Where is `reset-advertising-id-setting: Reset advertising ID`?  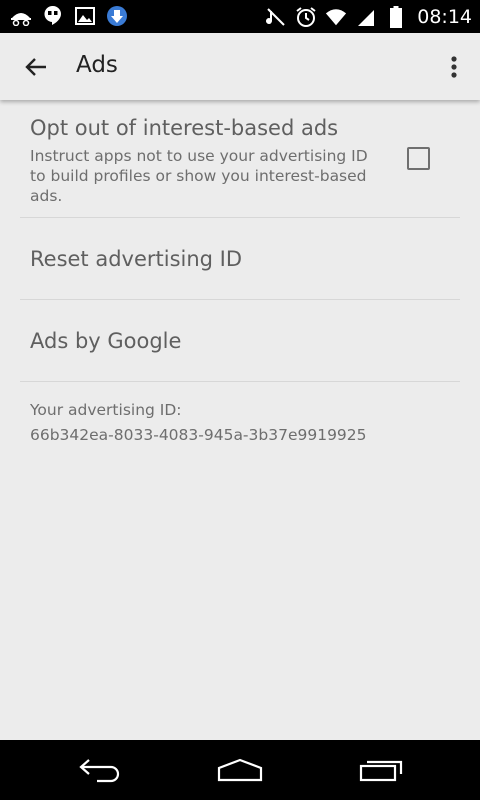
reset-advertising-id-setting: Reset advertising ID is located at coordinates (240, 259).